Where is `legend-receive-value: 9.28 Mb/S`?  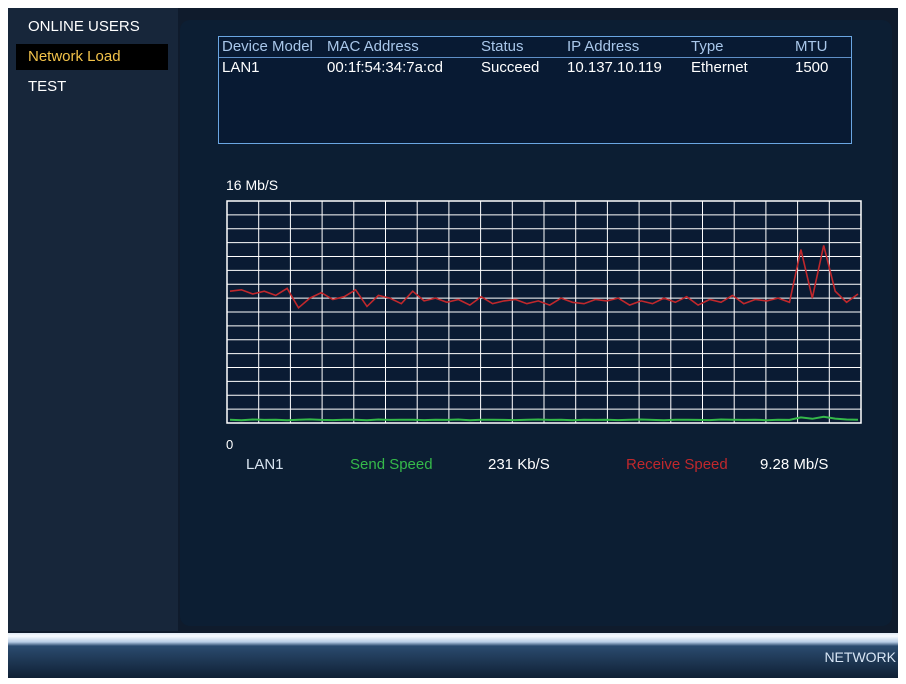
legend-receive-value: 9.28 Mb/S is located at coordinates (794, 464).